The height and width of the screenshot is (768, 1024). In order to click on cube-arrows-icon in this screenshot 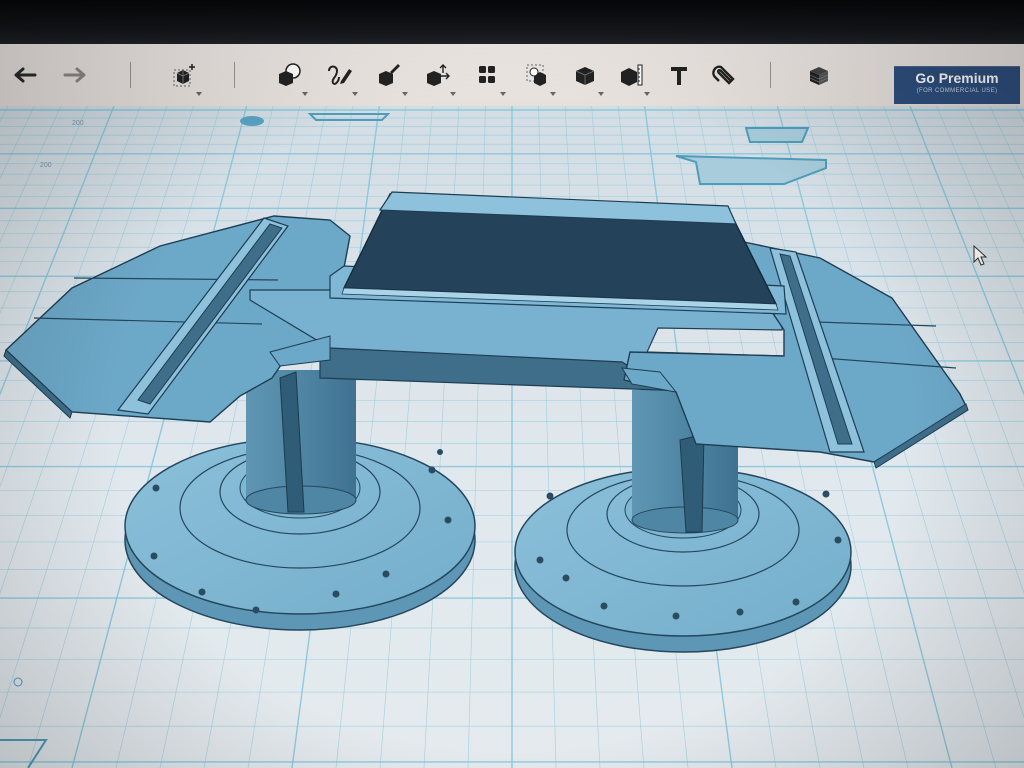, I will do `click(438, 75)`.